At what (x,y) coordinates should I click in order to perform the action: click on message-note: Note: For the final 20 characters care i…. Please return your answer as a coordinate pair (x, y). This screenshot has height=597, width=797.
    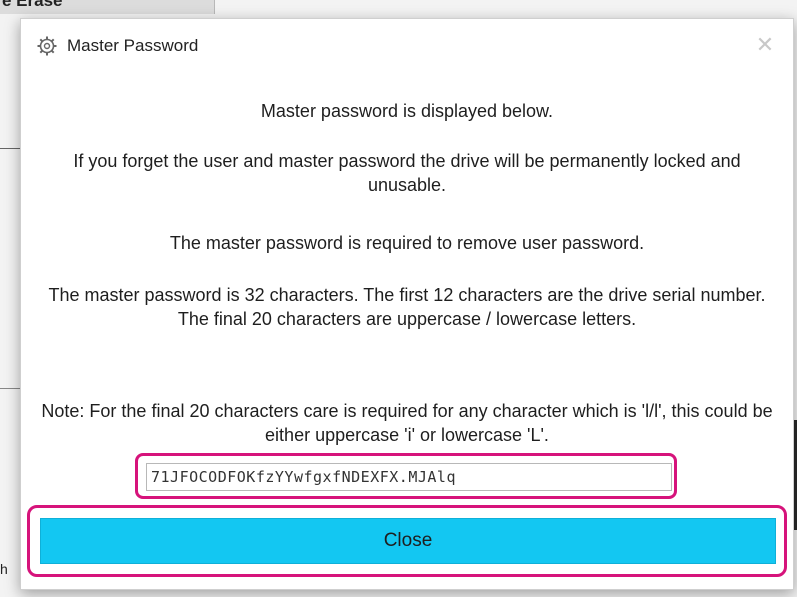
    Looking at the image, I should click on (407, 423).